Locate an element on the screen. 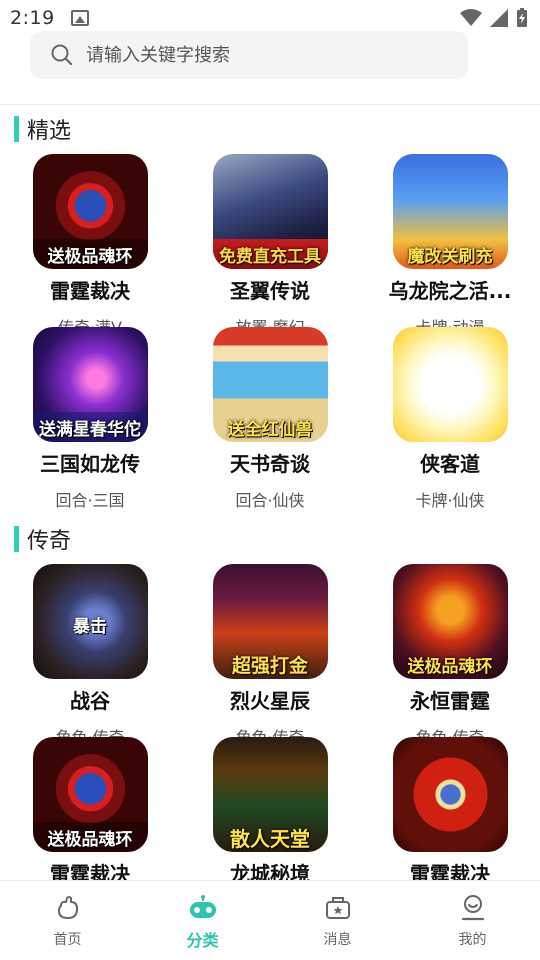  bottom-tab-bar: 首页 分类 消息 我的 is located at coordinates (270, 920).